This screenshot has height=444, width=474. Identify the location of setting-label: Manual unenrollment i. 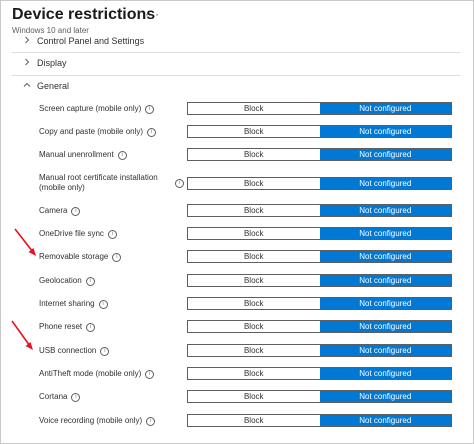
(111, 155).